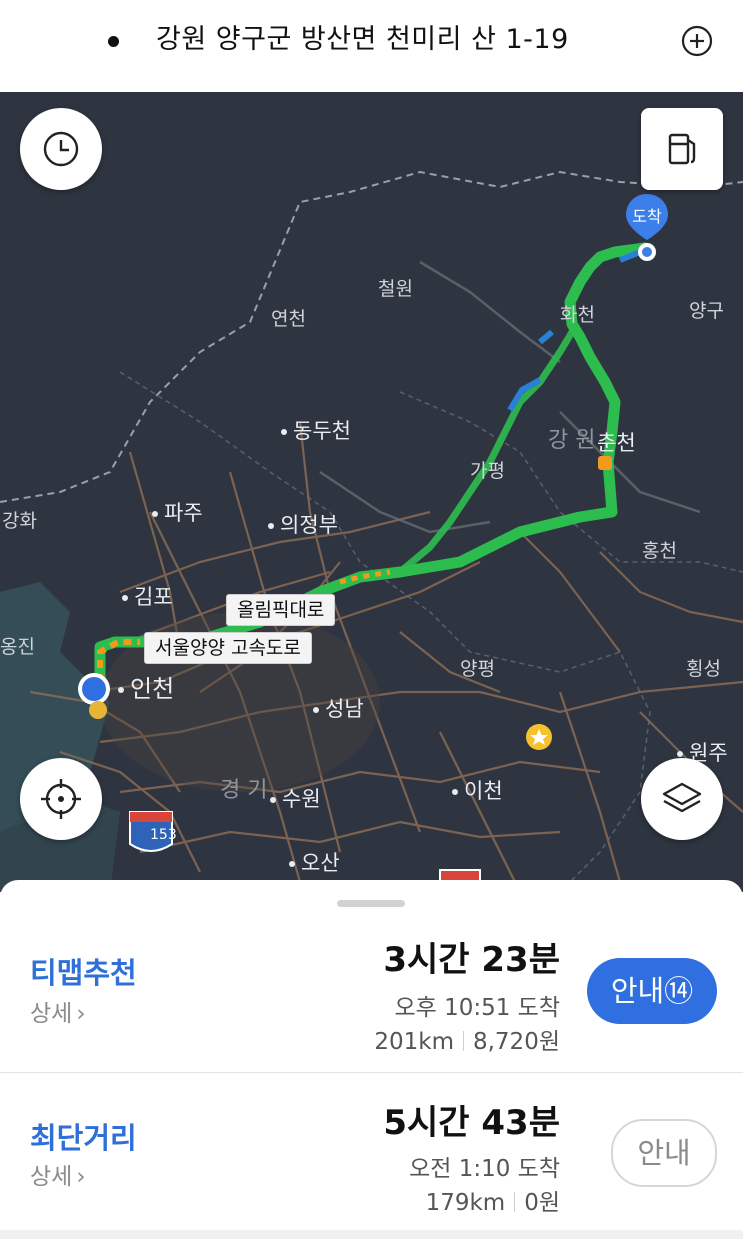 This screenshot has height=1239, width=743. Describe the element at coordinates (362, 39) in the screenshot. I see `destination-address: 강원 양구군 방산면 천미리 산 1-19` at that location.